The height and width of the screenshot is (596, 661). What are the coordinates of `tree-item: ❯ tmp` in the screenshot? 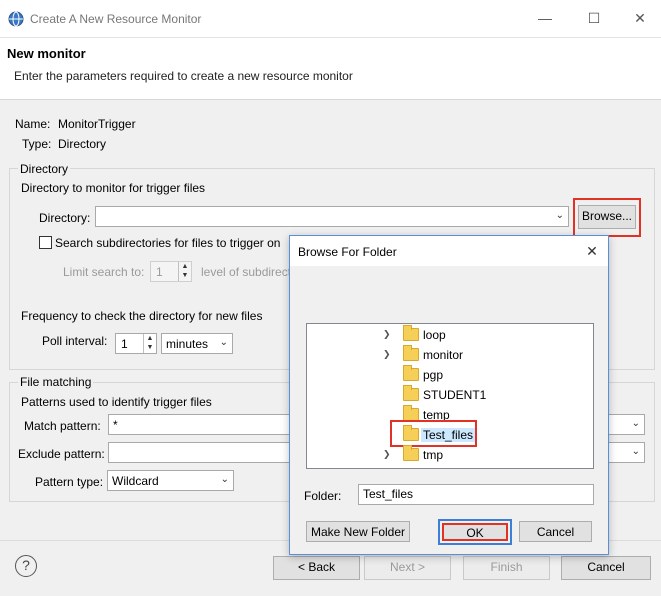 It's located at (442, 455).